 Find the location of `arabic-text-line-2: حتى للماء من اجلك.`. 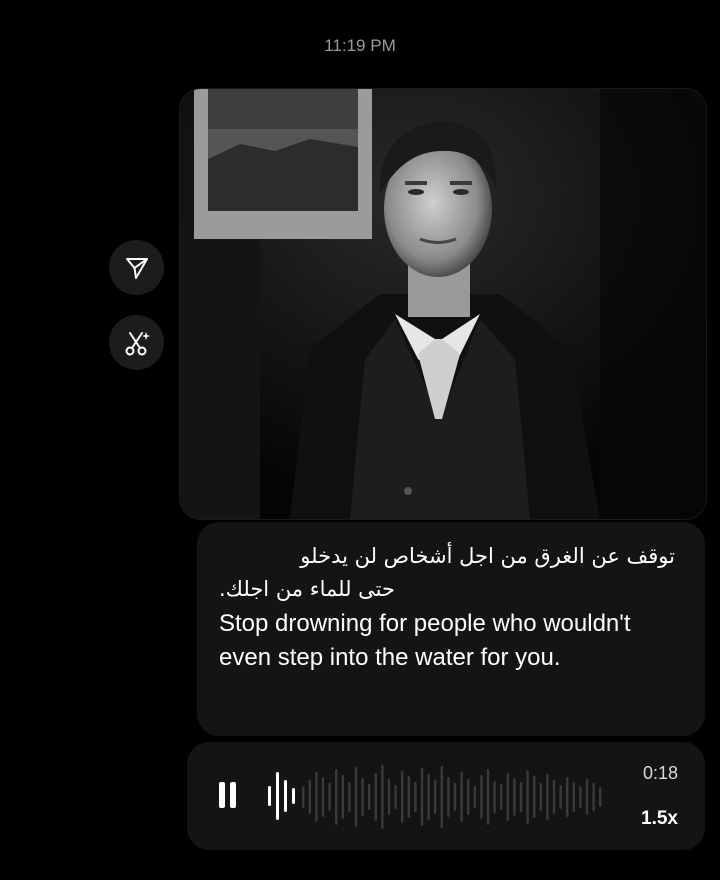

arabic-text-line-2: حتى للماء من اجلك. is located at coordinates (307, 589).